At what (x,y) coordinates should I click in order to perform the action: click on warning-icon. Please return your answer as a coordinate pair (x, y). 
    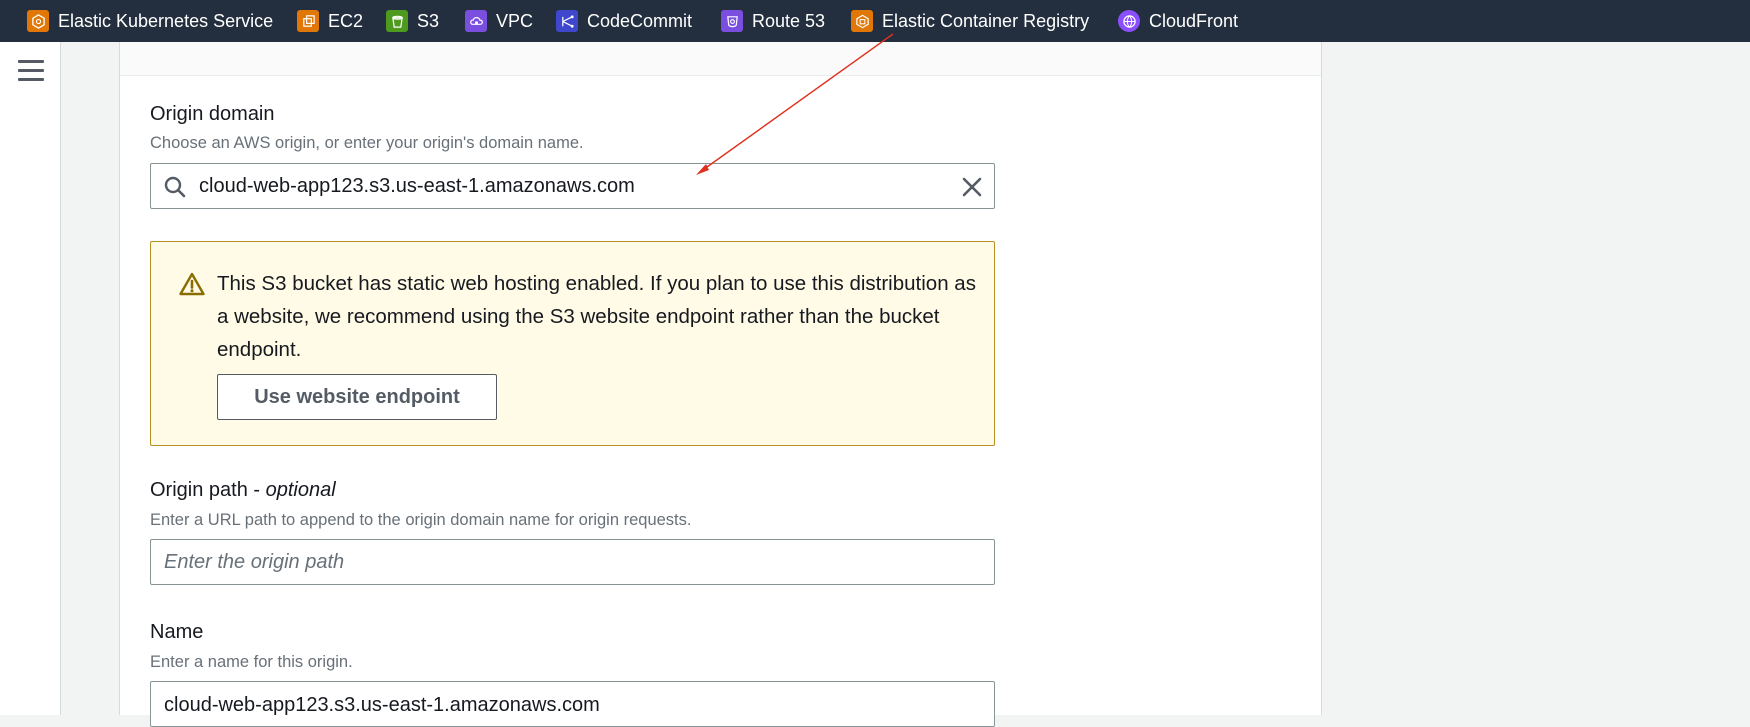
    Looking at the image, I should click on (192, 284).